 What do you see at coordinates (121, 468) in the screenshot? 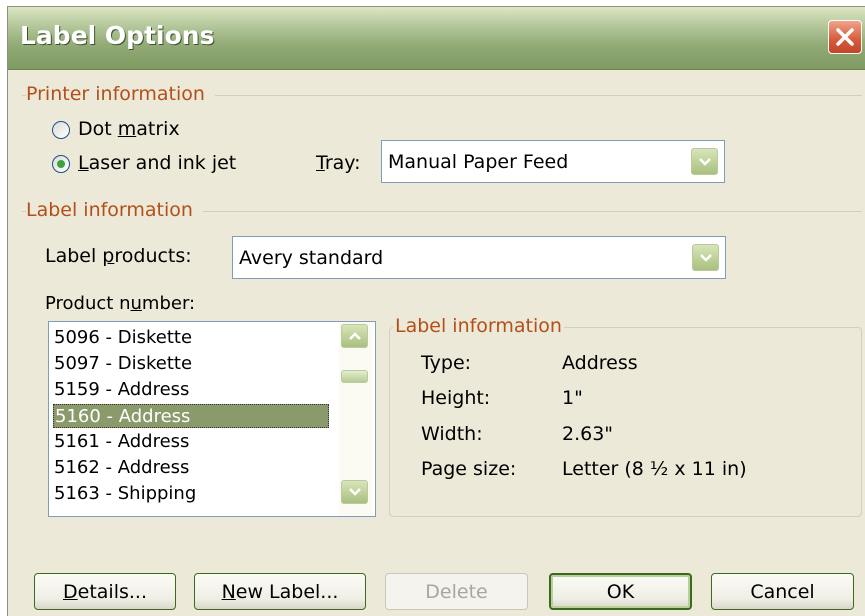
I see `list-item: 5162 - Address` at bounding box center [121, 468].